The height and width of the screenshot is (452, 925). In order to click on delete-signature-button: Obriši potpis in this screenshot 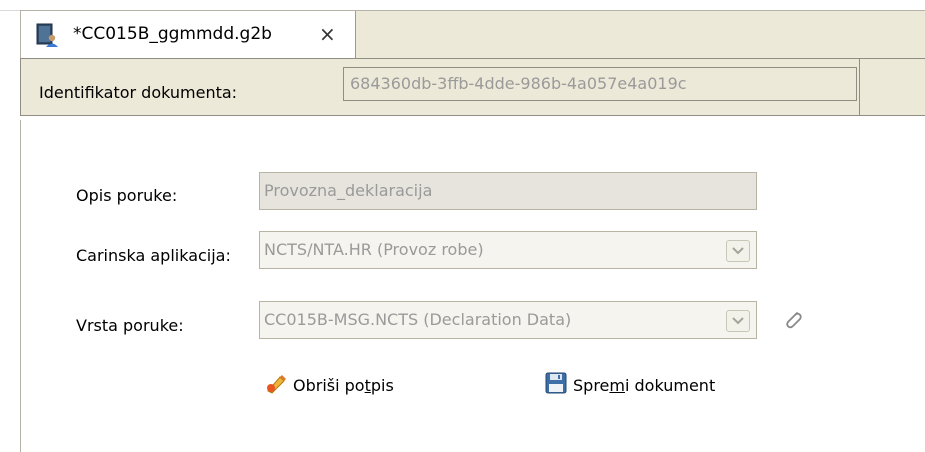, I will do `click(329, 385)`.